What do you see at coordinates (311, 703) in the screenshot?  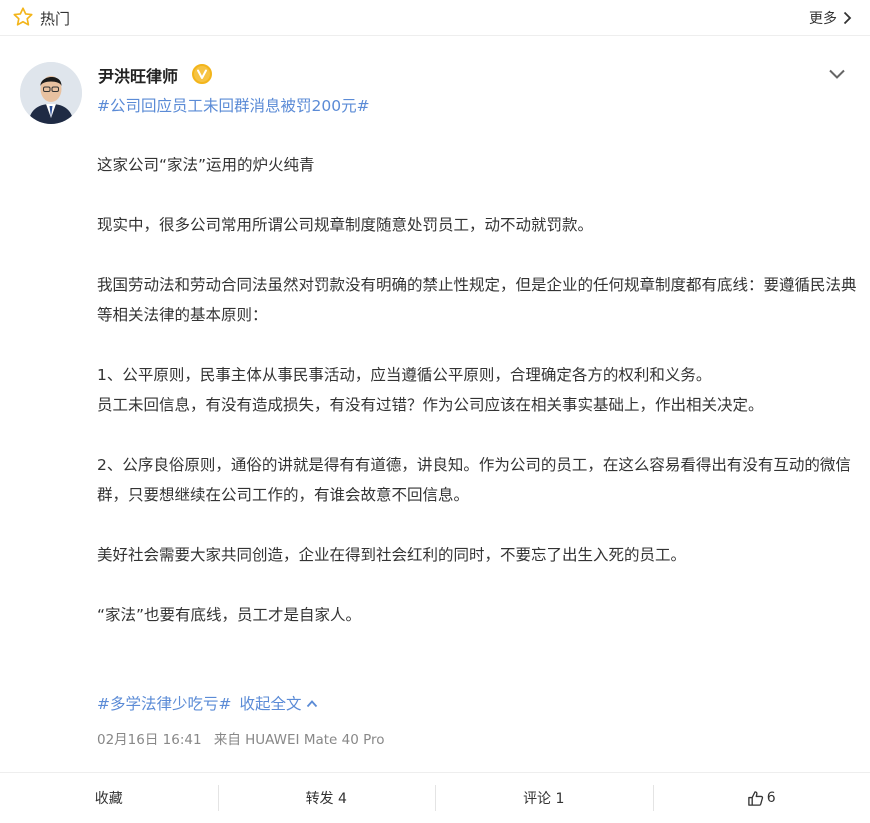 I see `chevron-up-icon` at bounding box center [311, 703].